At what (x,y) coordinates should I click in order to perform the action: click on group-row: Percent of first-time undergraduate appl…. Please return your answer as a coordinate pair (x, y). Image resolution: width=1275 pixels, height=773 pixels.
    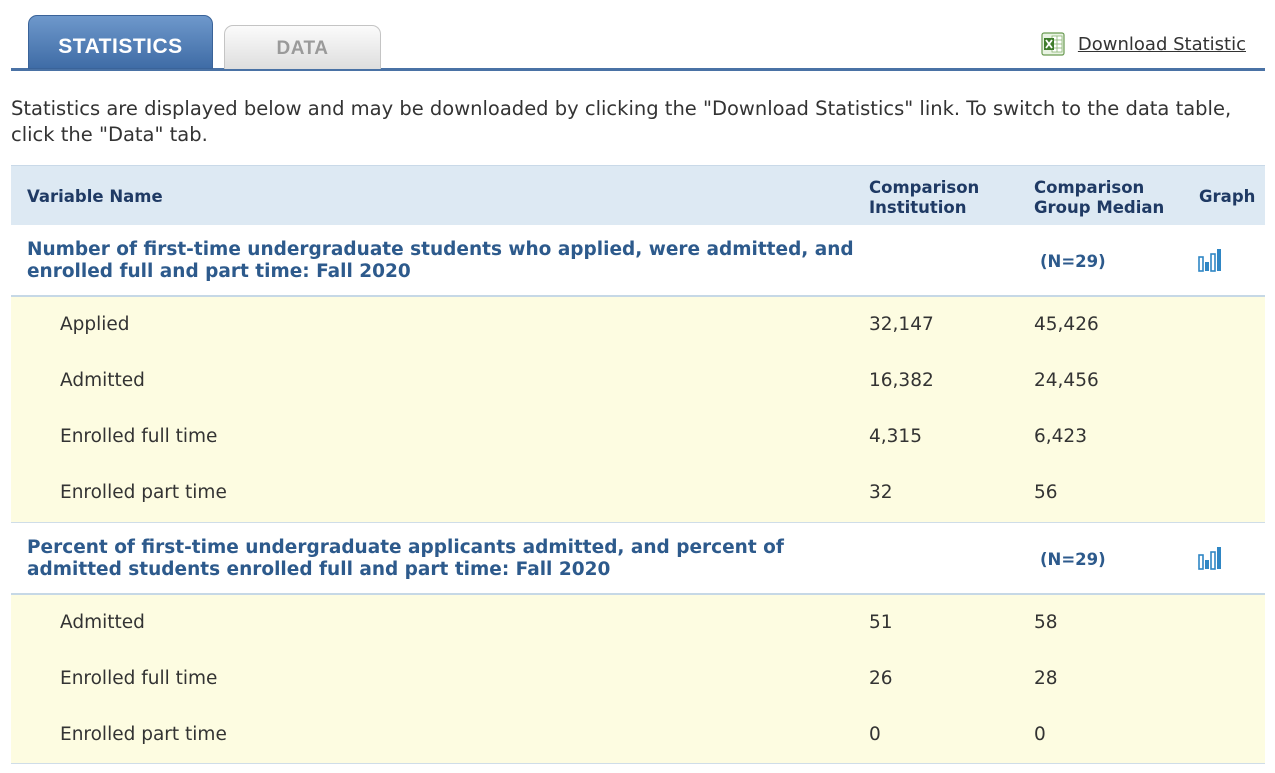
    Looking at the image, I should click on (638, 559).